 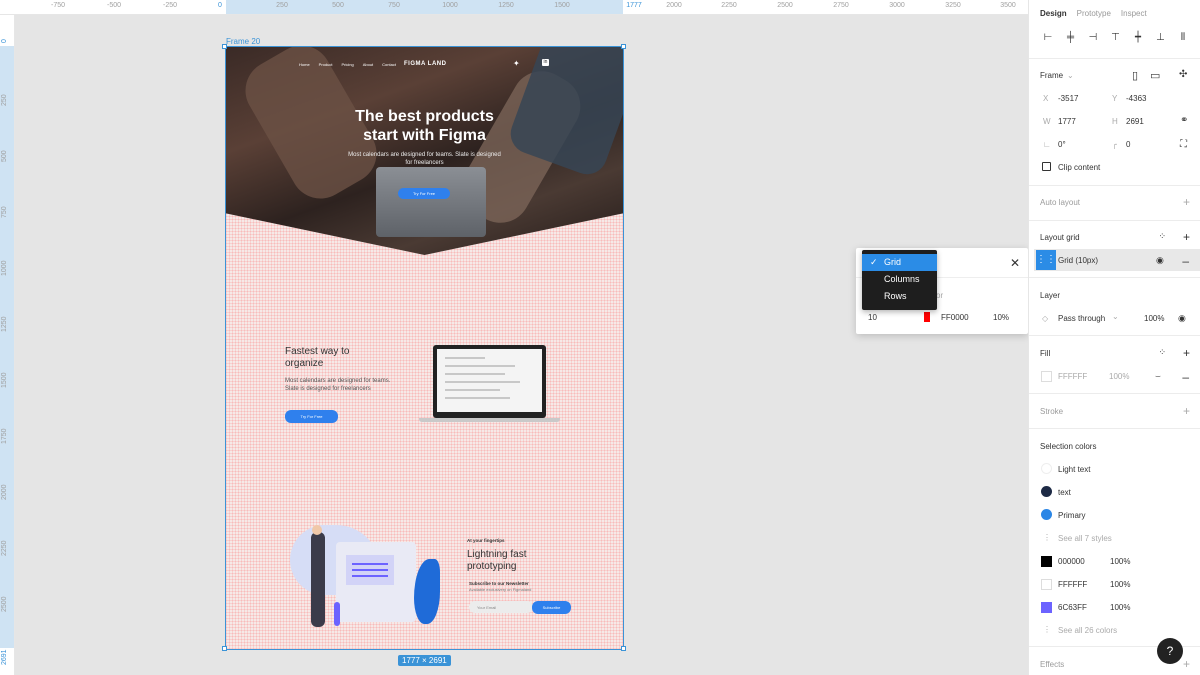 What do you see at coordinates (1136, 98) in the screenshot?
I see `y-input: -4363` at bounding box center [1136, 98].